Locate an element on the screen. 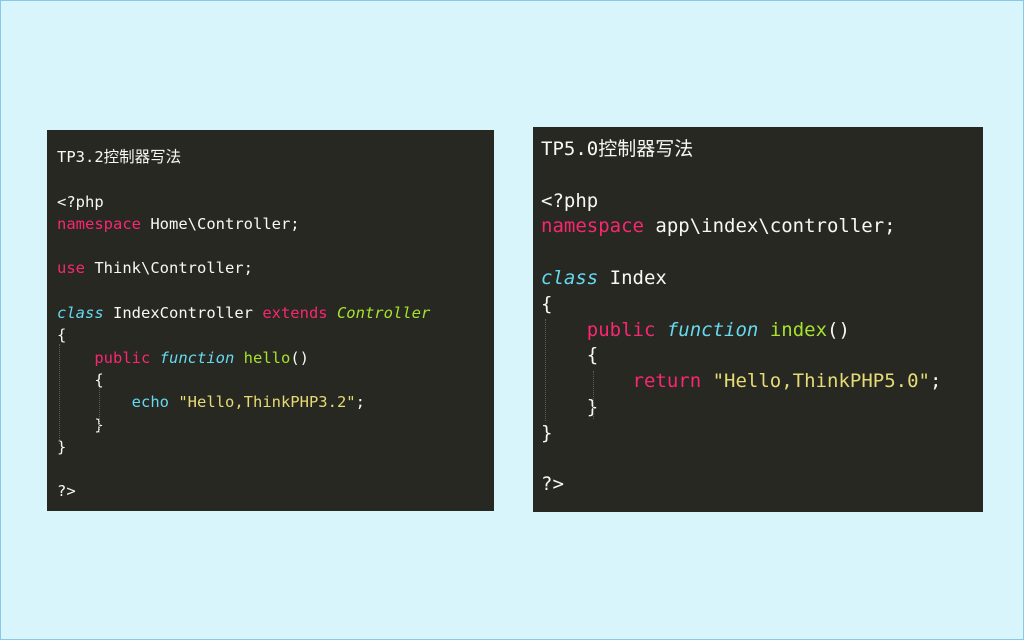  echo-keyword: echo is located at coordinates (150, 402).